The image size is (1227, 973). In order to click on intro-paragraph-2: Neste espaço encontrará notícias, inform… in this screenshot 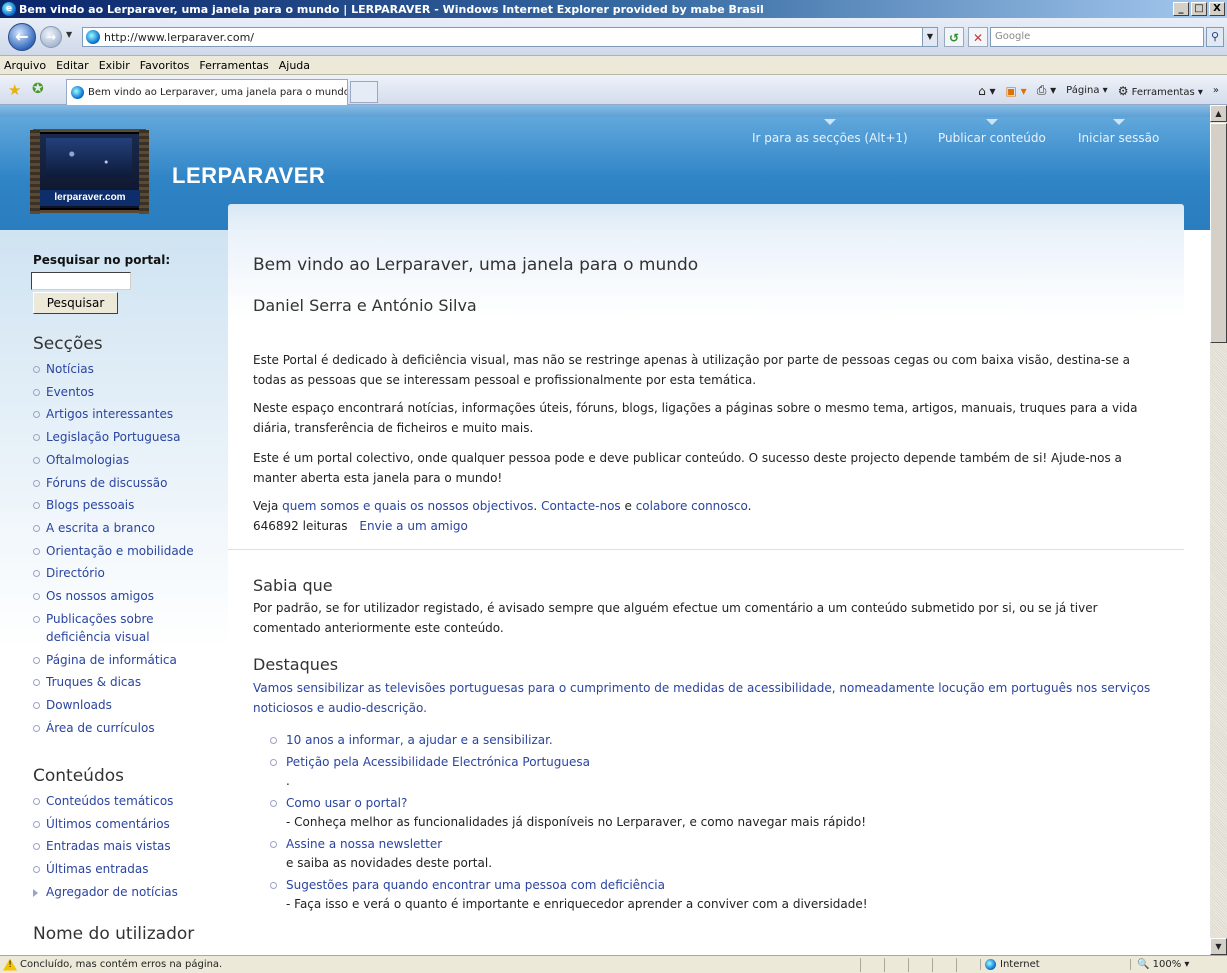, I will do `click(695, 418)`.